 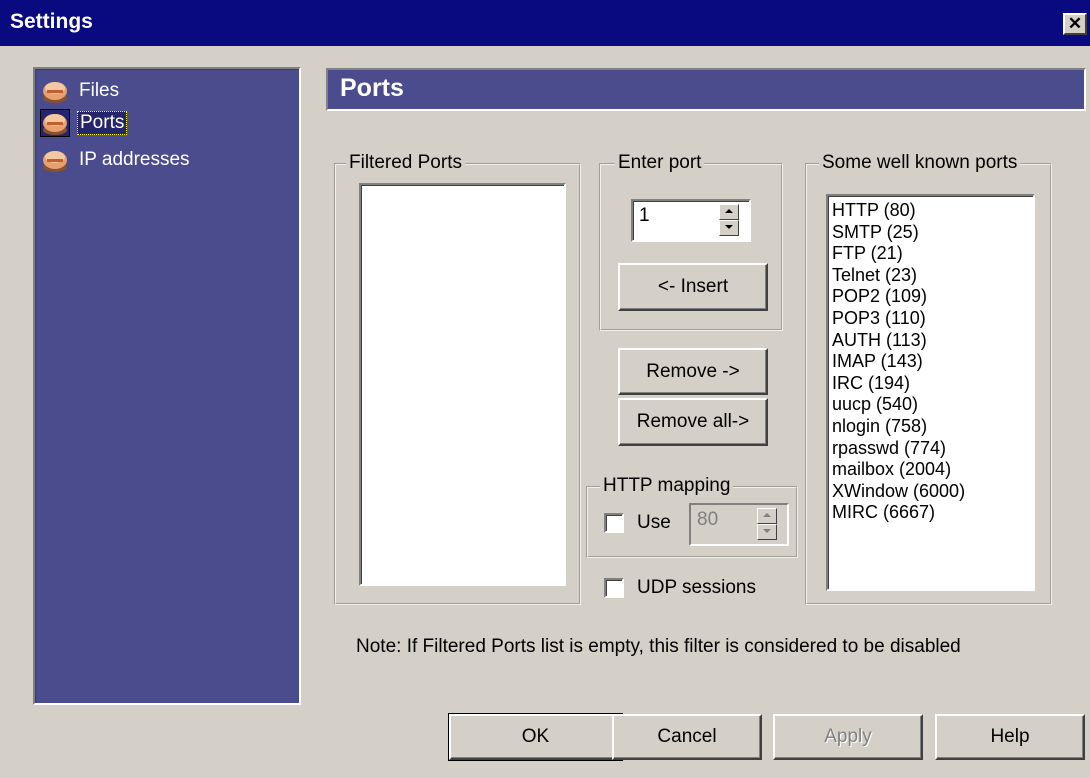 I want to click on list-item: POP2 (109), so click(x=930, y=297).